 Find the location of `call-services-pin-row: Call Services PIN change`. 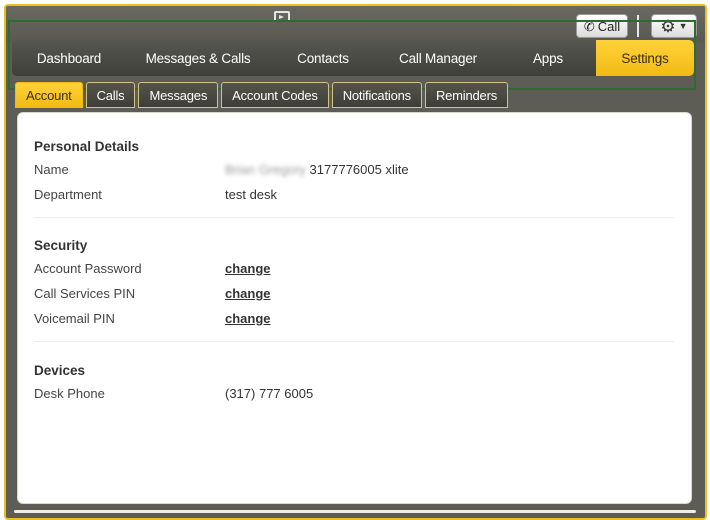

call-services-pin-row: Call Services PIN change is located at coordinates (354, 293).